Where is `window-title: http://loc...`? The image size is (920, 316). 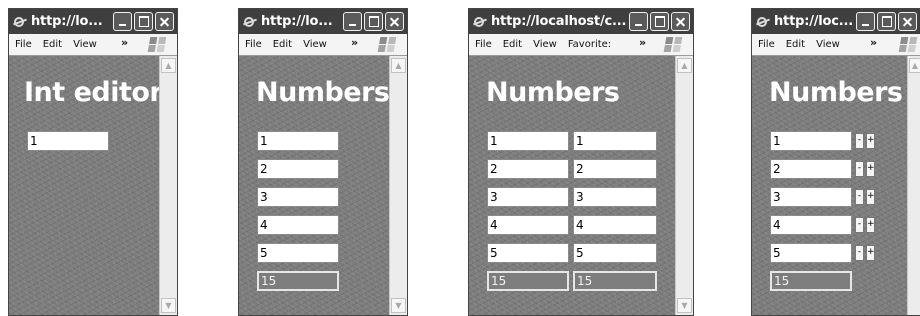 window-title: http://loc... is located at coordinates (813, 21).